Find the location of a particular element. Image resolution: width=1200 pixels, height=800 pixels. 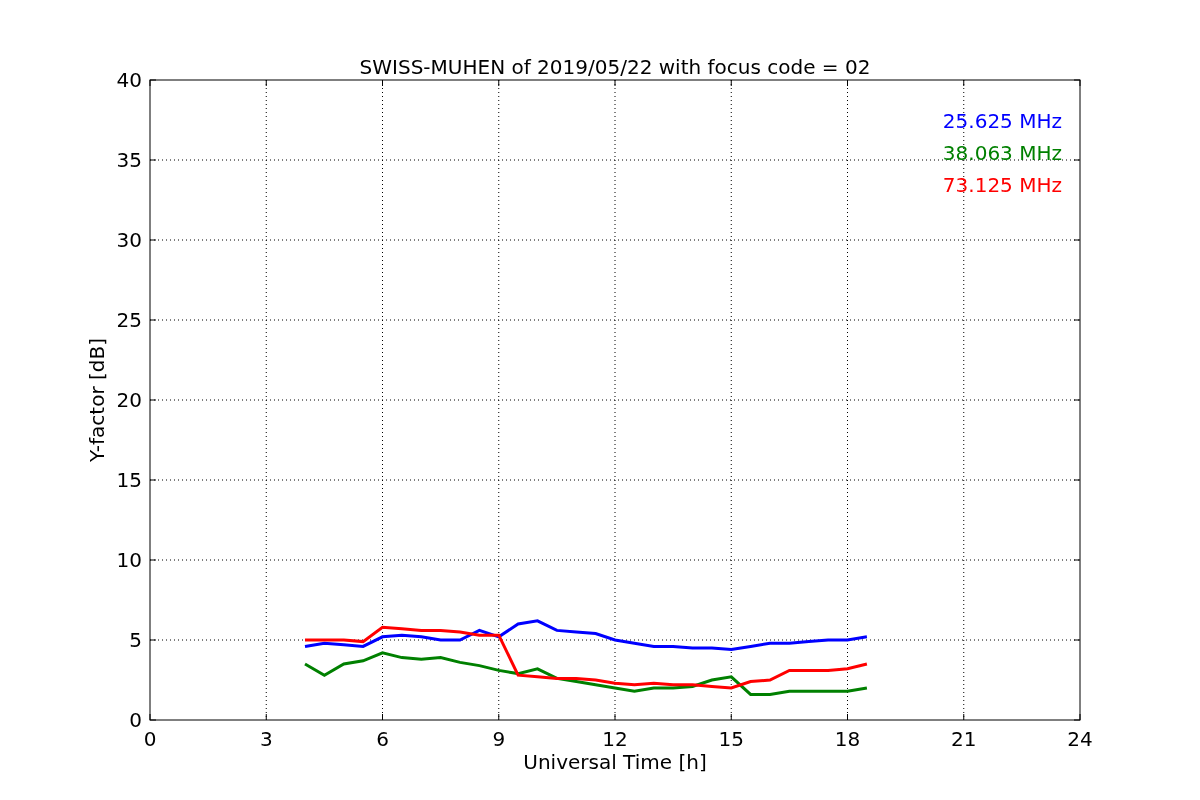

x-axis-label: Universal Time [h] is located at coordinates (615, 762).